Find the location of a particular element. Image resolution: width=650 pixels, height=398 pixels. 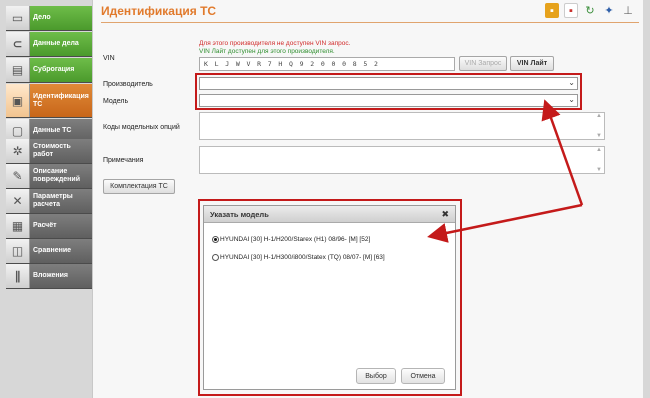

sidebar-item-label: Идентификация ТС is located at coordinates (61, 100).